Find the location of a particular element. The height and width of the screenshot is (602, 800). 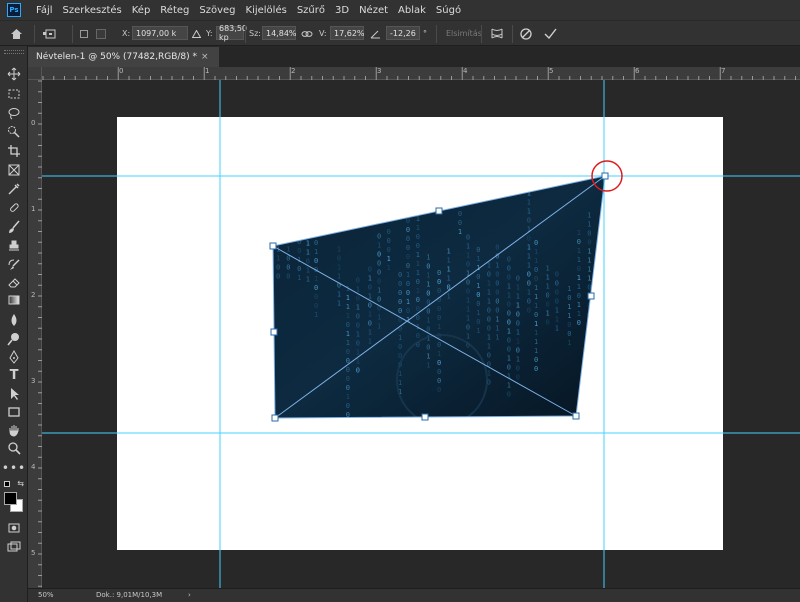

warp-icon is located at coordinates (498, 33).